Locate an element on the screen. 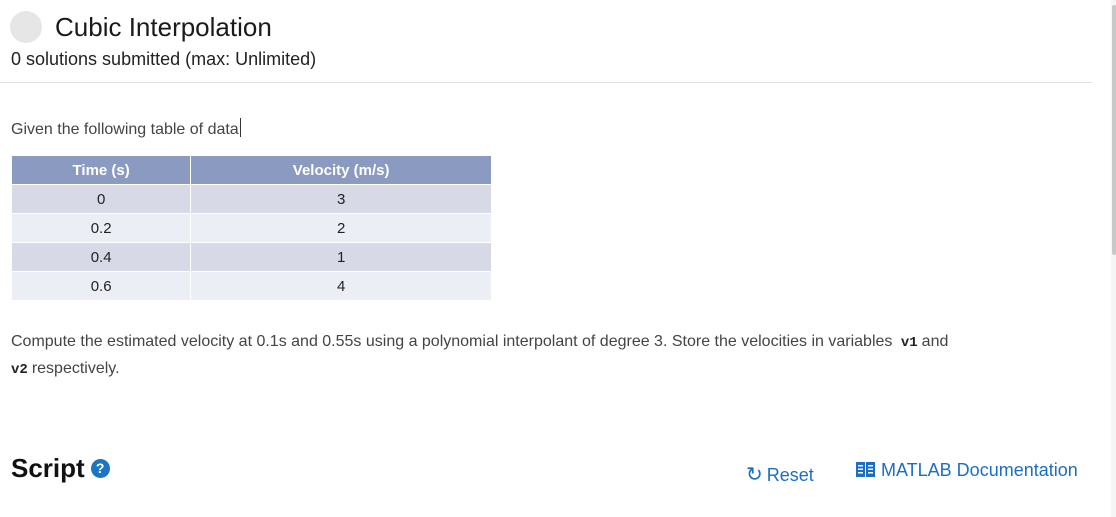  task-and: and is located at coordinates (935, 341).